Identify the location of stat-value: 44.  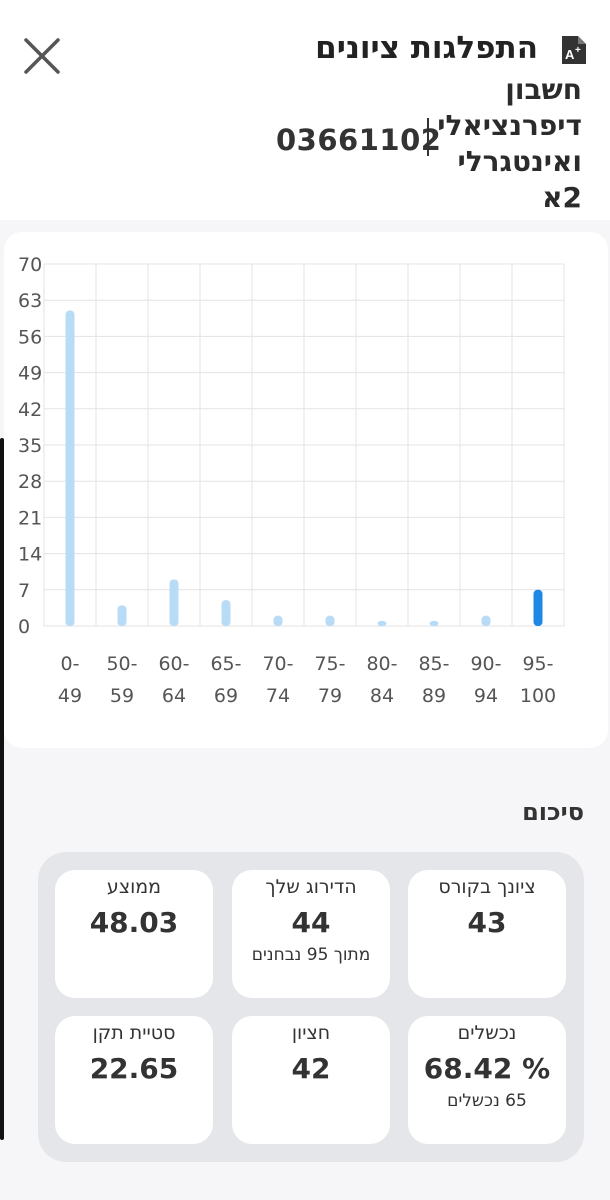
(311, 922).